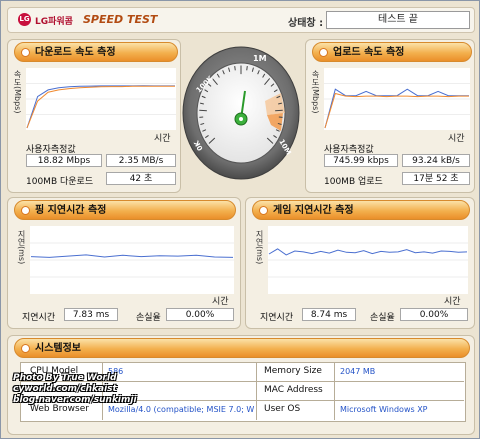 The image size is (480, 439). What do you see at coordinates (17, 92) in the screenshot?
I see `download-y-label: 속도(Mbps)` at bounding box center [17, 92].